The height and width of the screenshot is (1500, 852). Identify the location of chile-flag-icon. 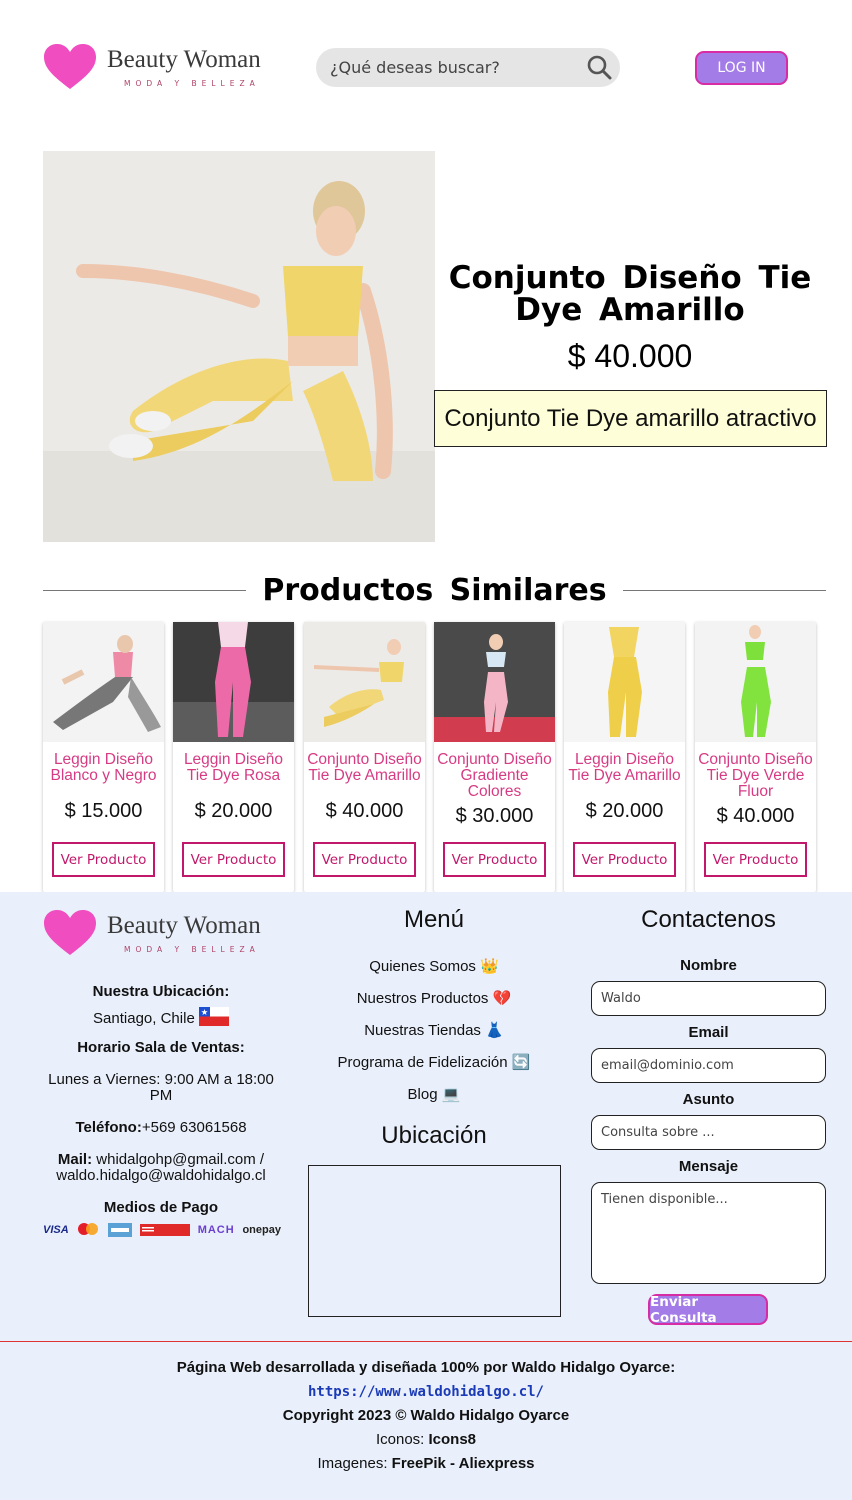
(213, 1016).